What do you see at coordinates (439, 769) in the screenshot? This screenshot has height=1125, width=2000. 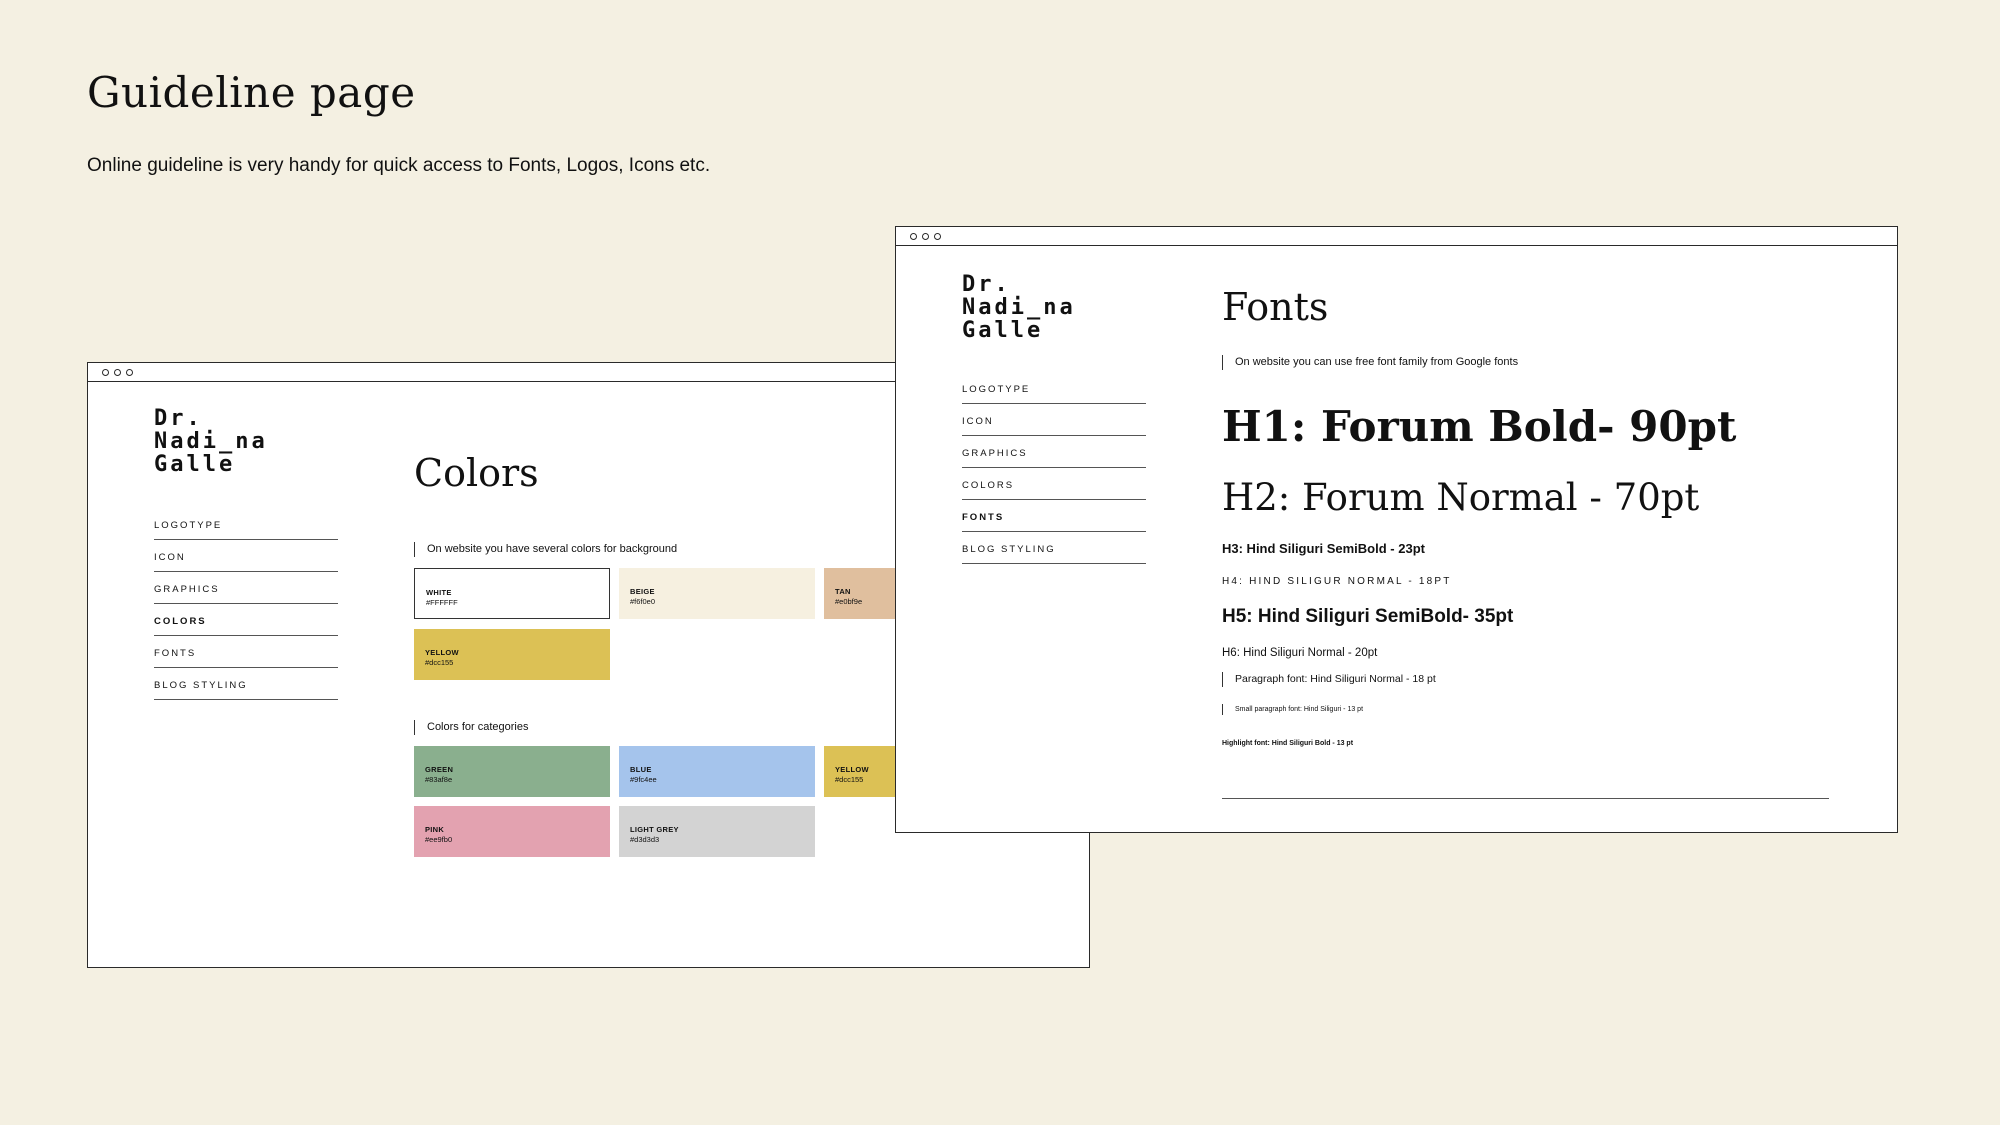 I see `swatch-name: GREEN` at bounding box center [439, 769].